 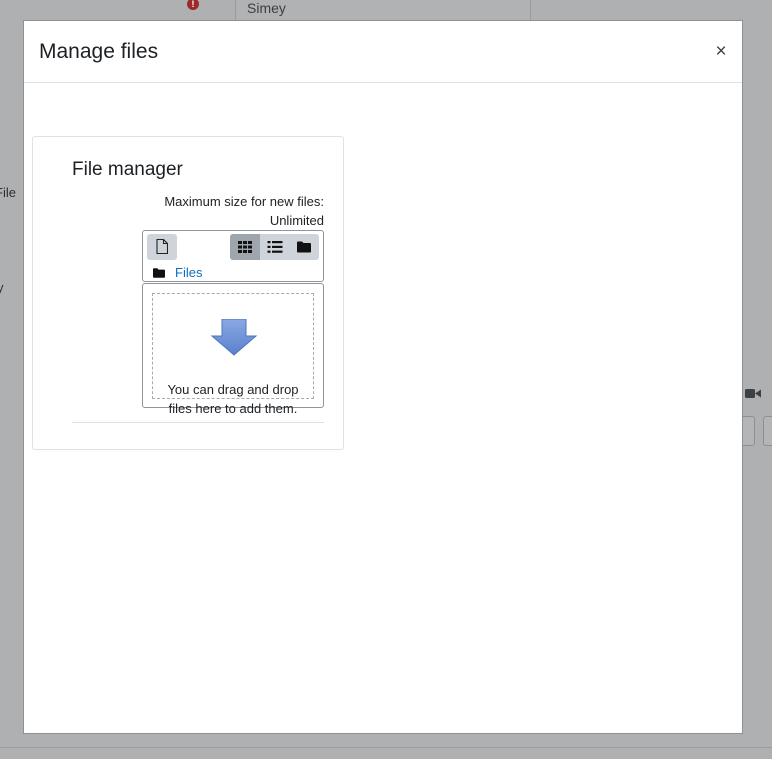 I want to click on video-icon, so click(x=753, y=393).